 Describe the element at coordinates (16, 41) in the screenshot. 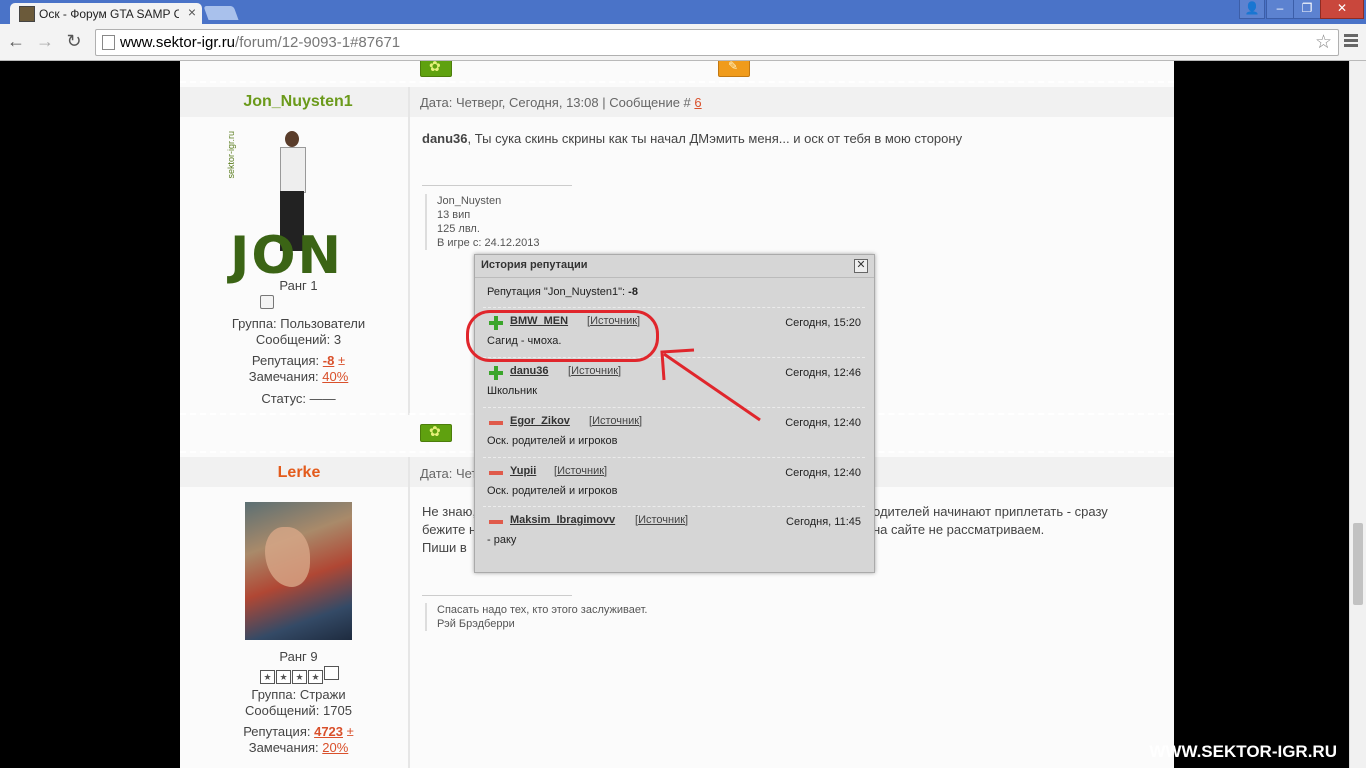

I see `back-arrow-icon: ←` at that location.